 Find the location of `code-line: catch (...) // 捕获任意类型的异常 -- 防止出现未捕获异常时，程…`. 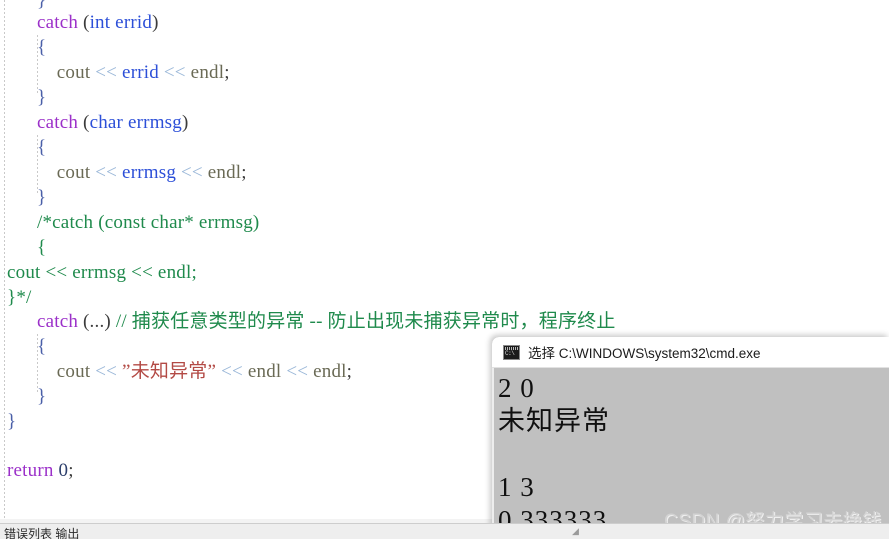

code-line: catch (...) // 捕获任意类型的异常 -- 防止出现未捕获异常时，程… is located at coordinates (326, 321).